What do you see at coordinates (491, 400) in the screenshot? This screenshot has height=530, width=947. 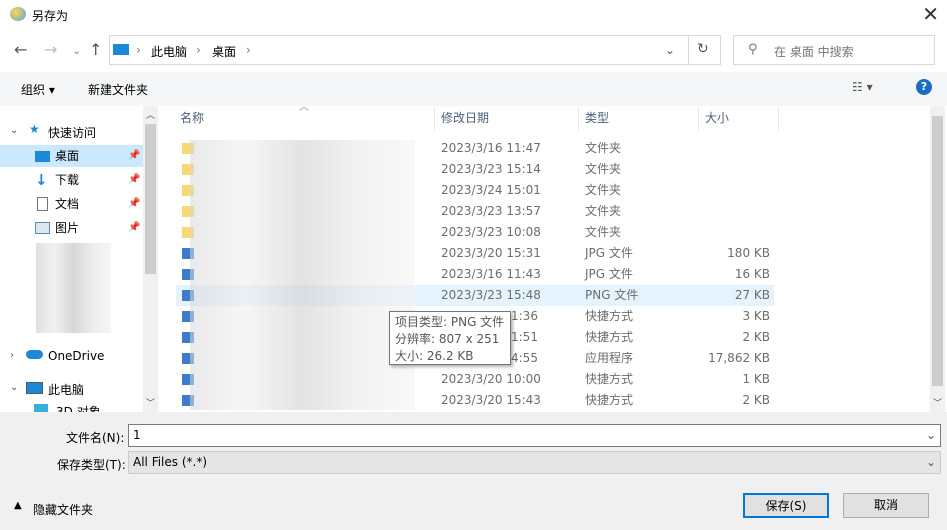 I see `file-date: 2023/3/20 15:43` at bounding box center [491, 400].